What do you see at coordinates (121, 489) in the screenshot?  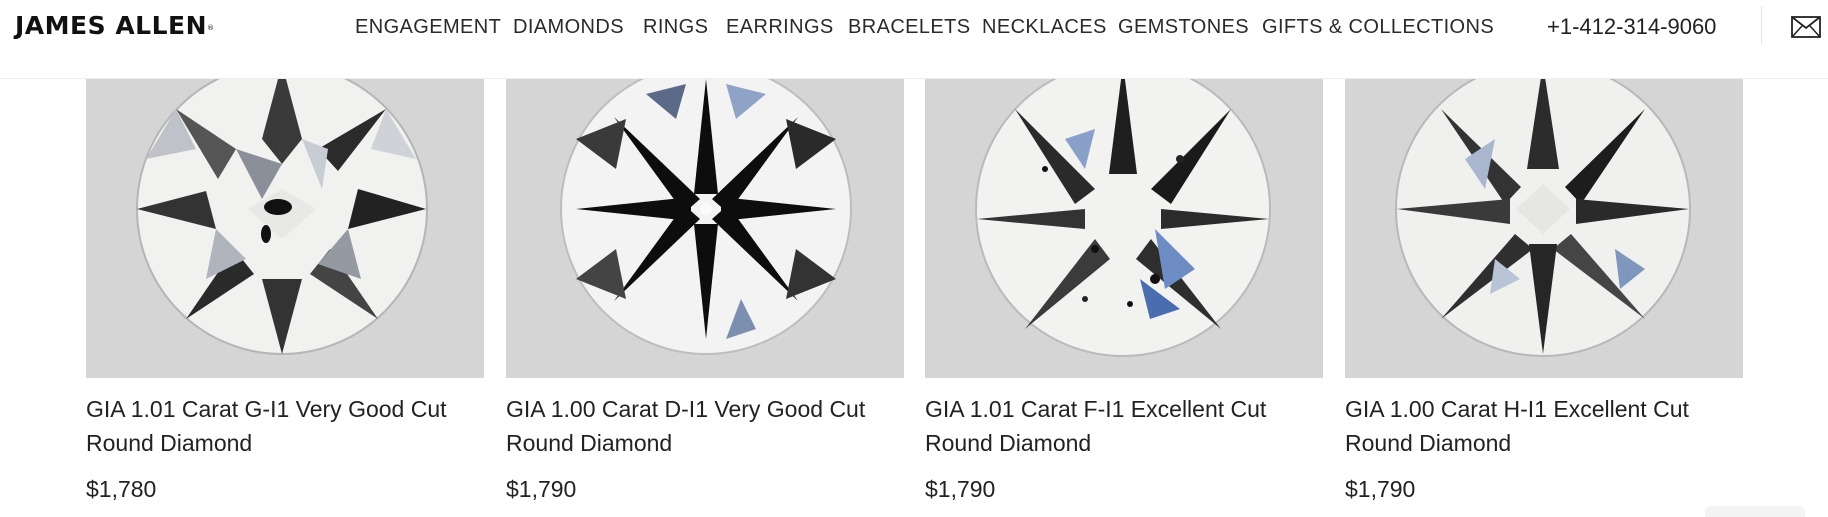 I see `product-price-1: $1,780` at bounding box center [121, 489].